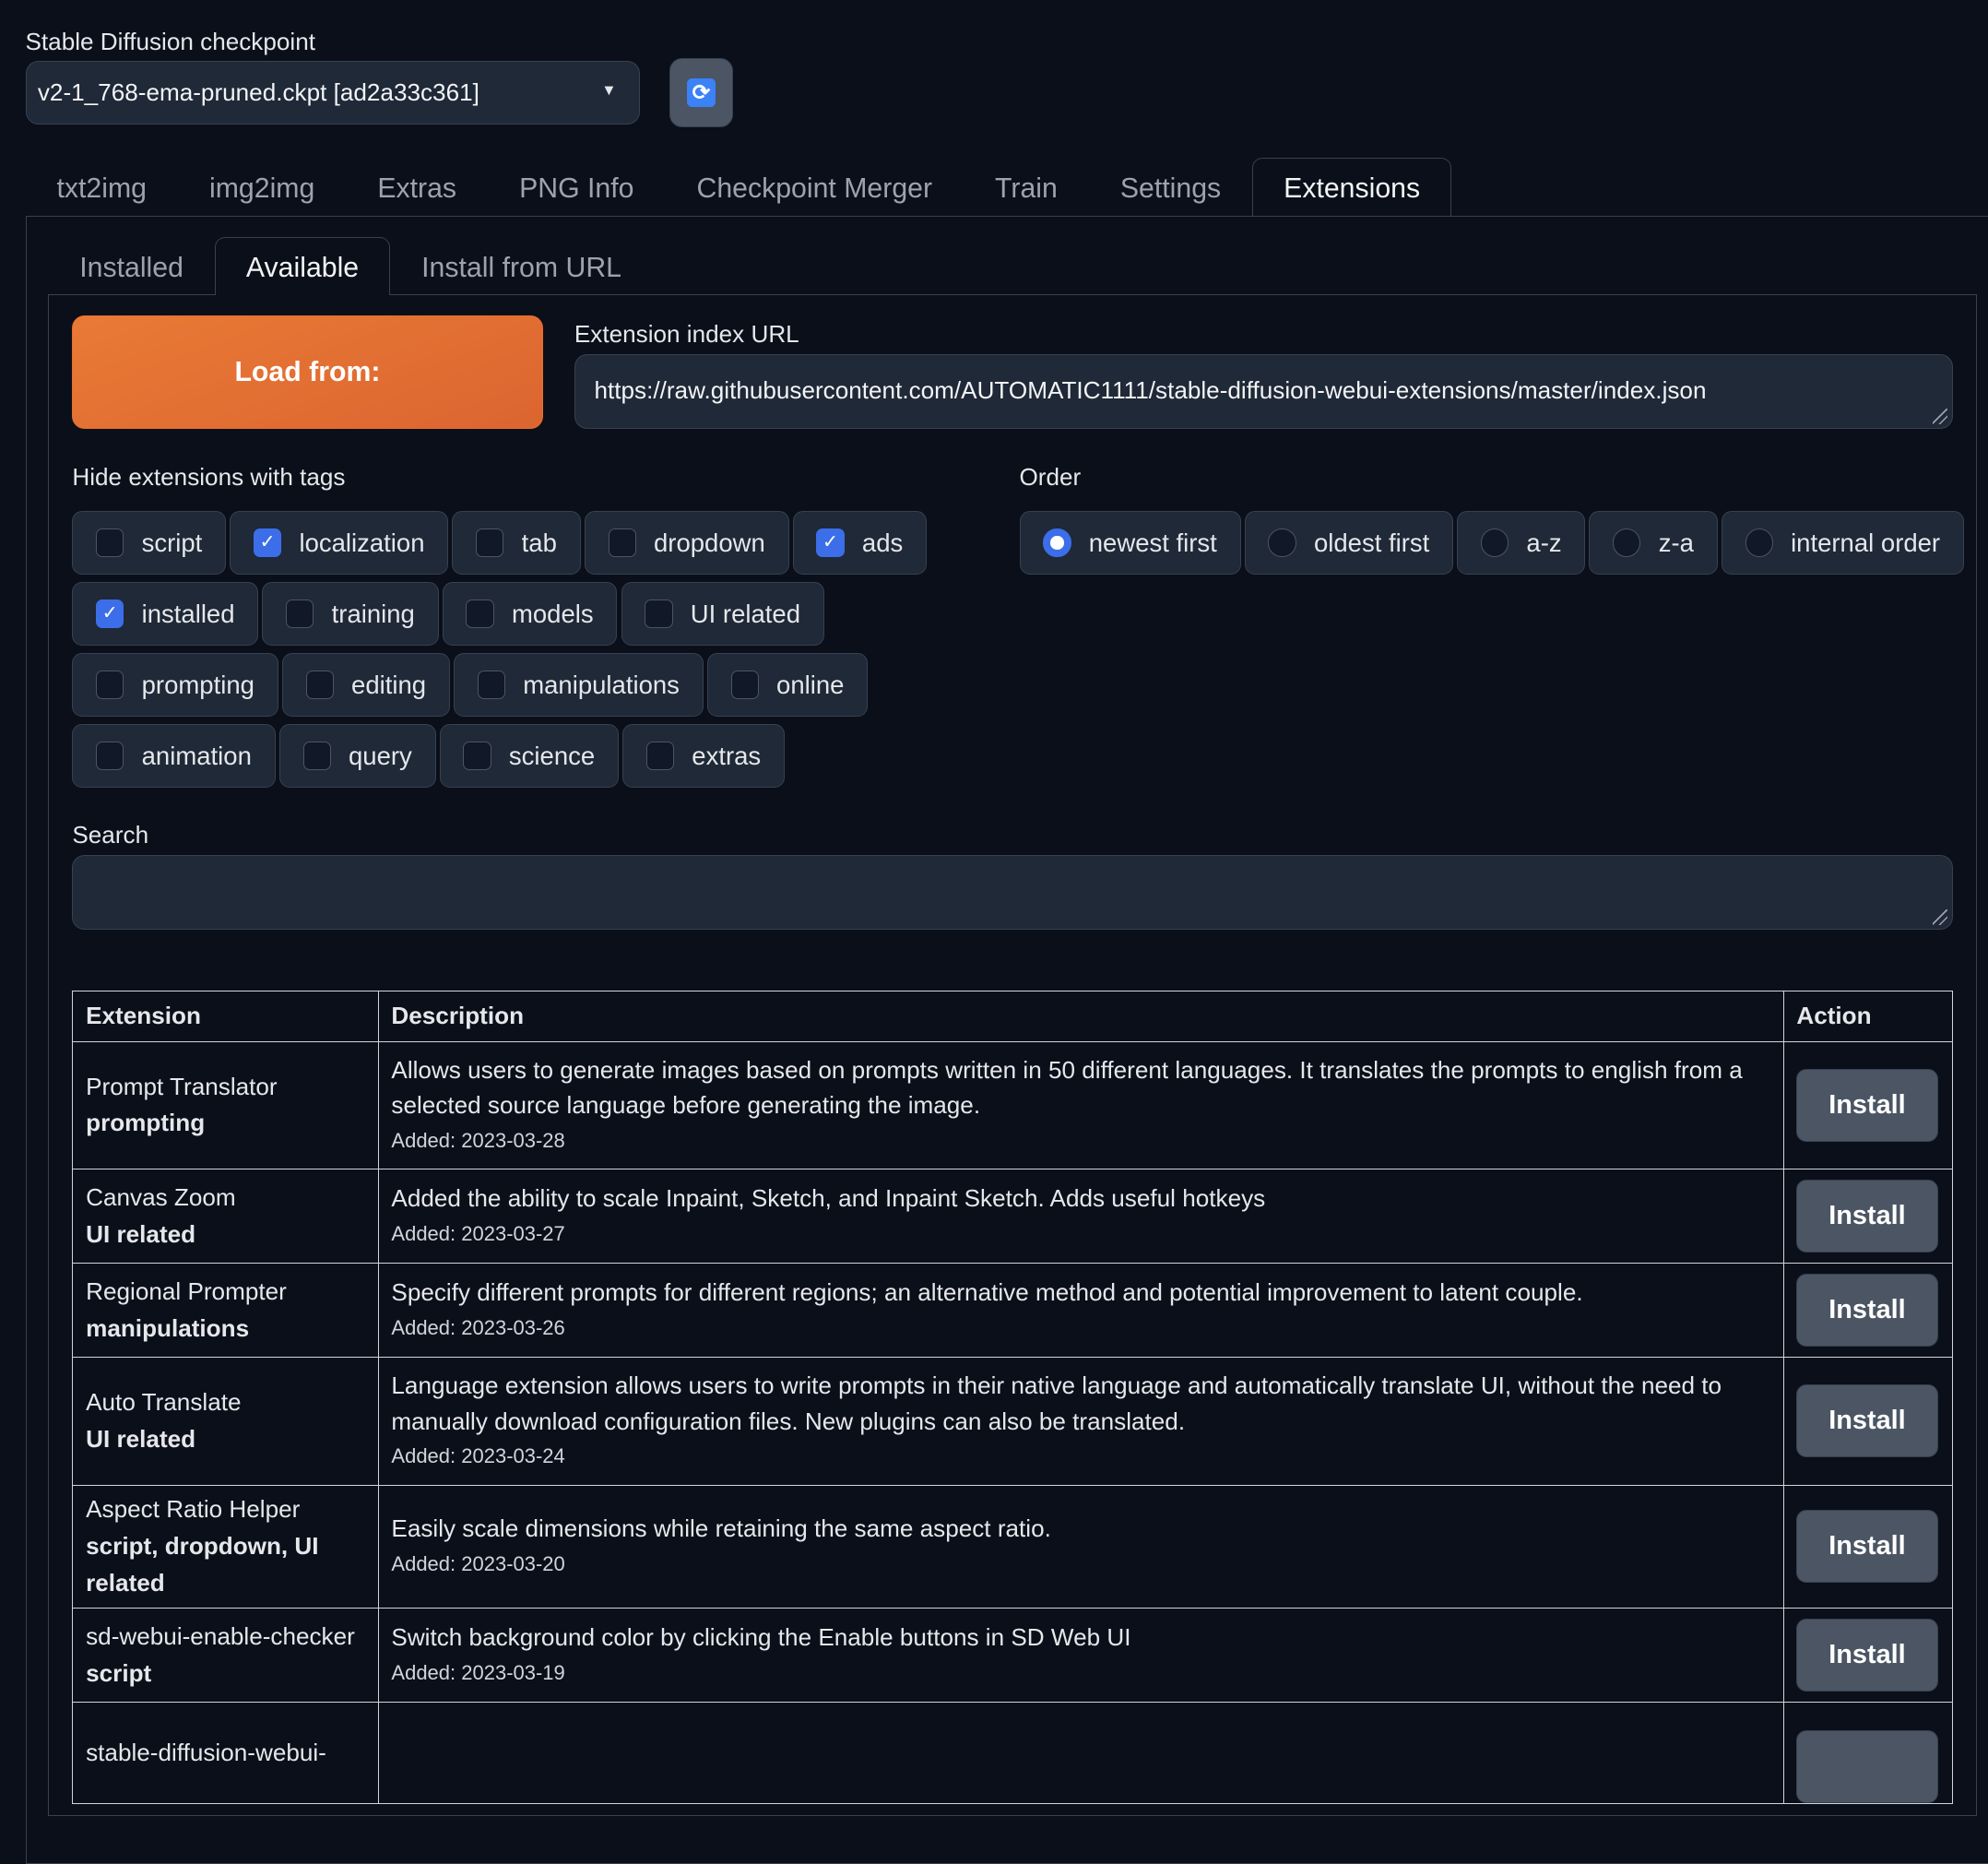  I want to click on refresh-icon: ⟳, so click(701, 92).